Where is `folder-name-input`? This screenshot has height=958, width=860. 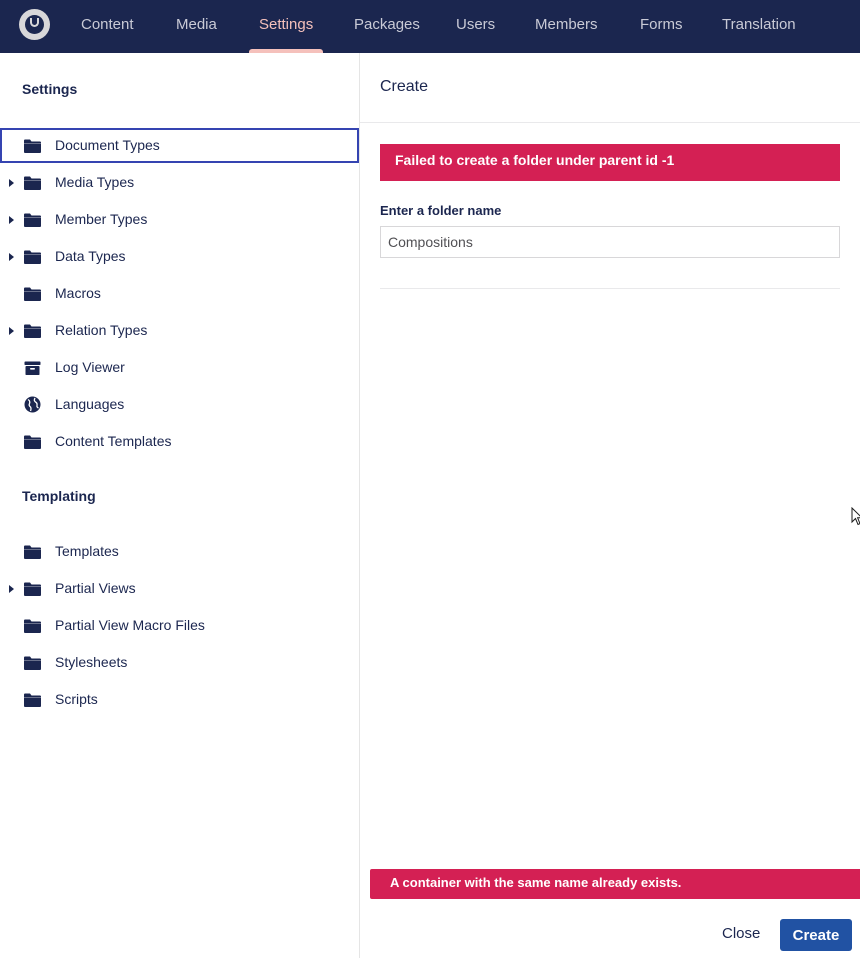 folder-name-input is located at coordinates (610, 242).